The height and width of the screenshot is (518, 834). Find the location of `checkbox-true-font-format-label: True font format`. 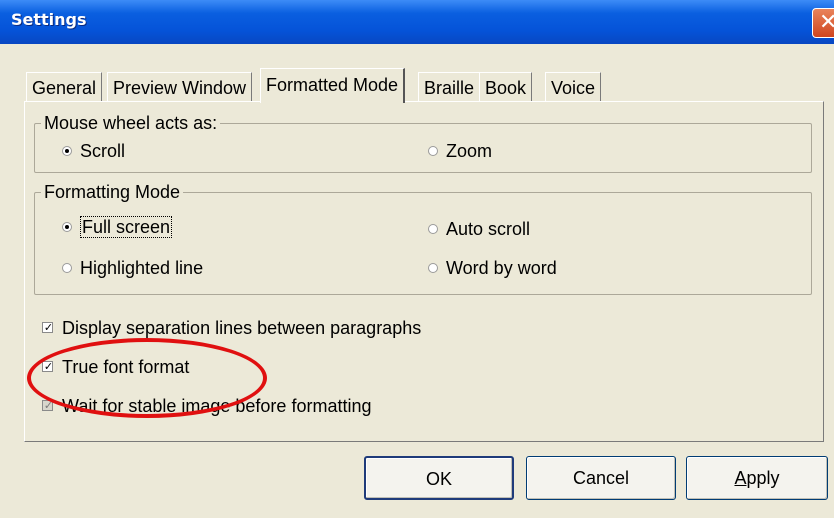

checkbox-true-font-format-label: True font format is located at coordinates (126, 367).